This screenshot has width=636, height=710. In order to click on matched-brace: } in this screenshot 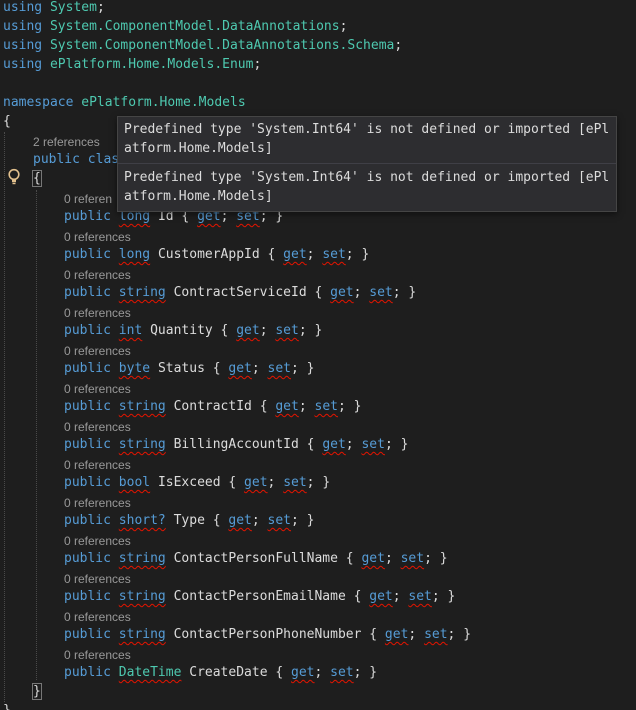, I will do `click(37, 691)`.